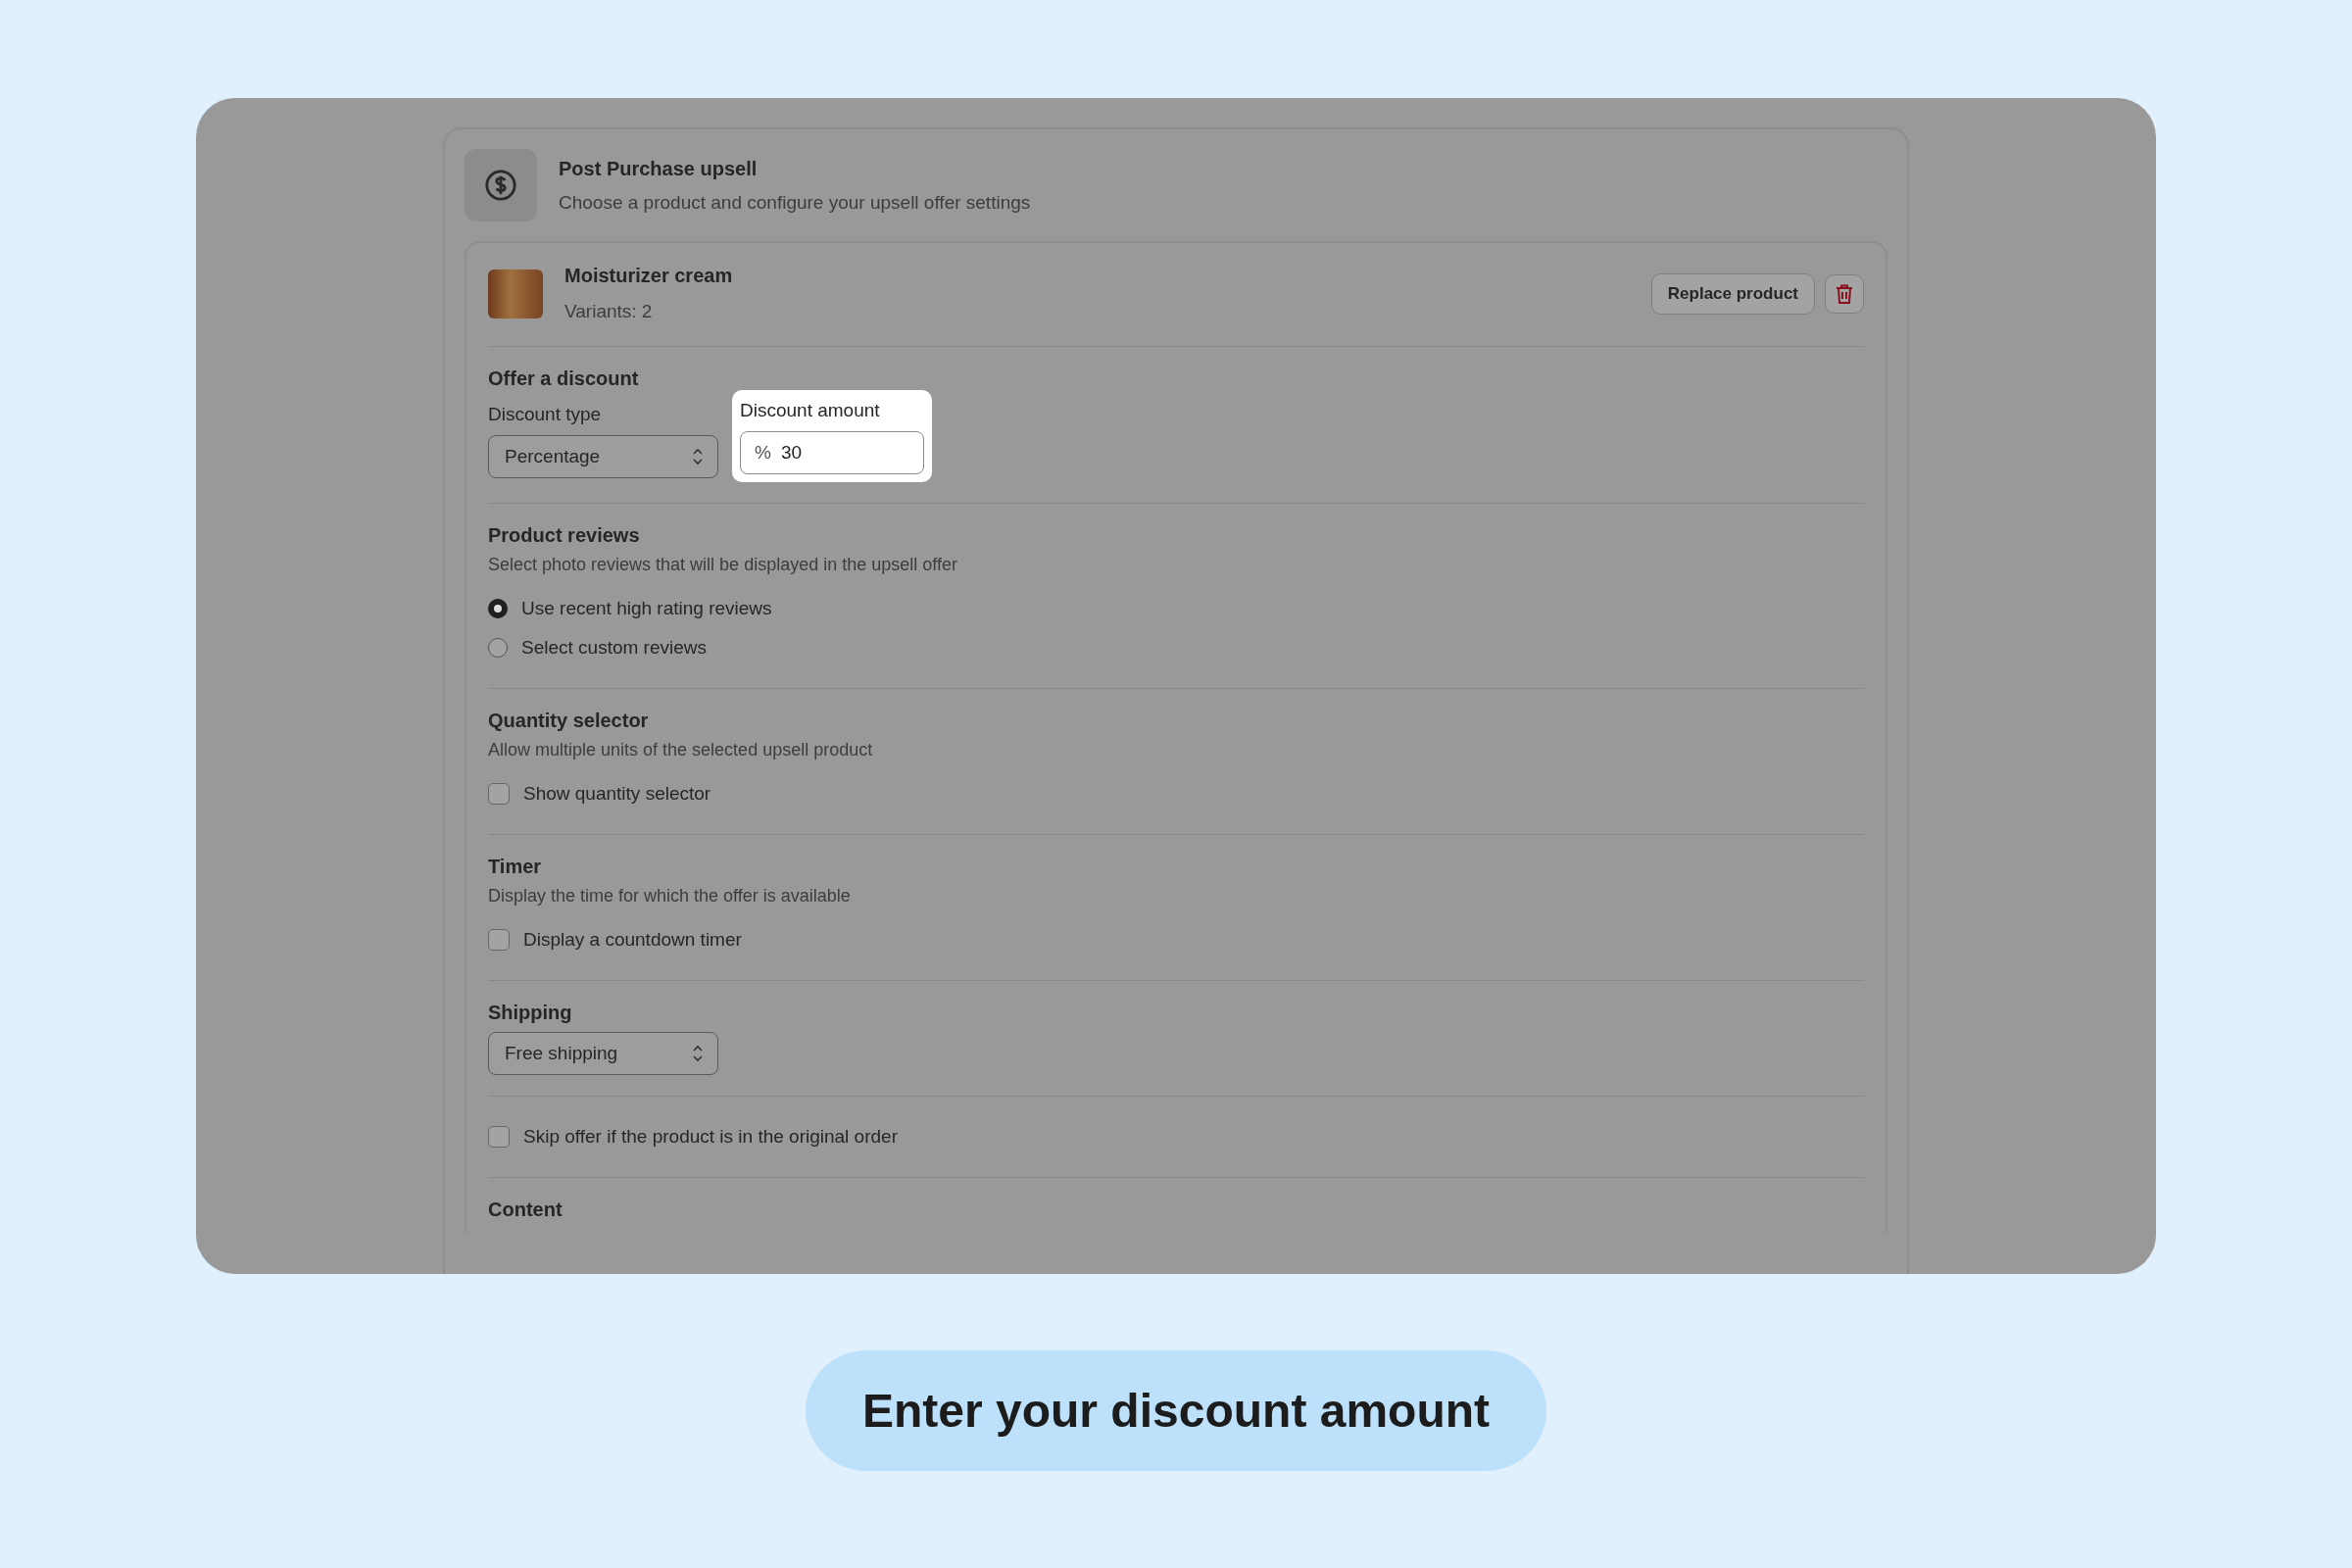 Image resolution: width=2352 pixels, height=1568 pixels. I want to click on caption-banner: Enter your discount amount, so click(1176, 1410).